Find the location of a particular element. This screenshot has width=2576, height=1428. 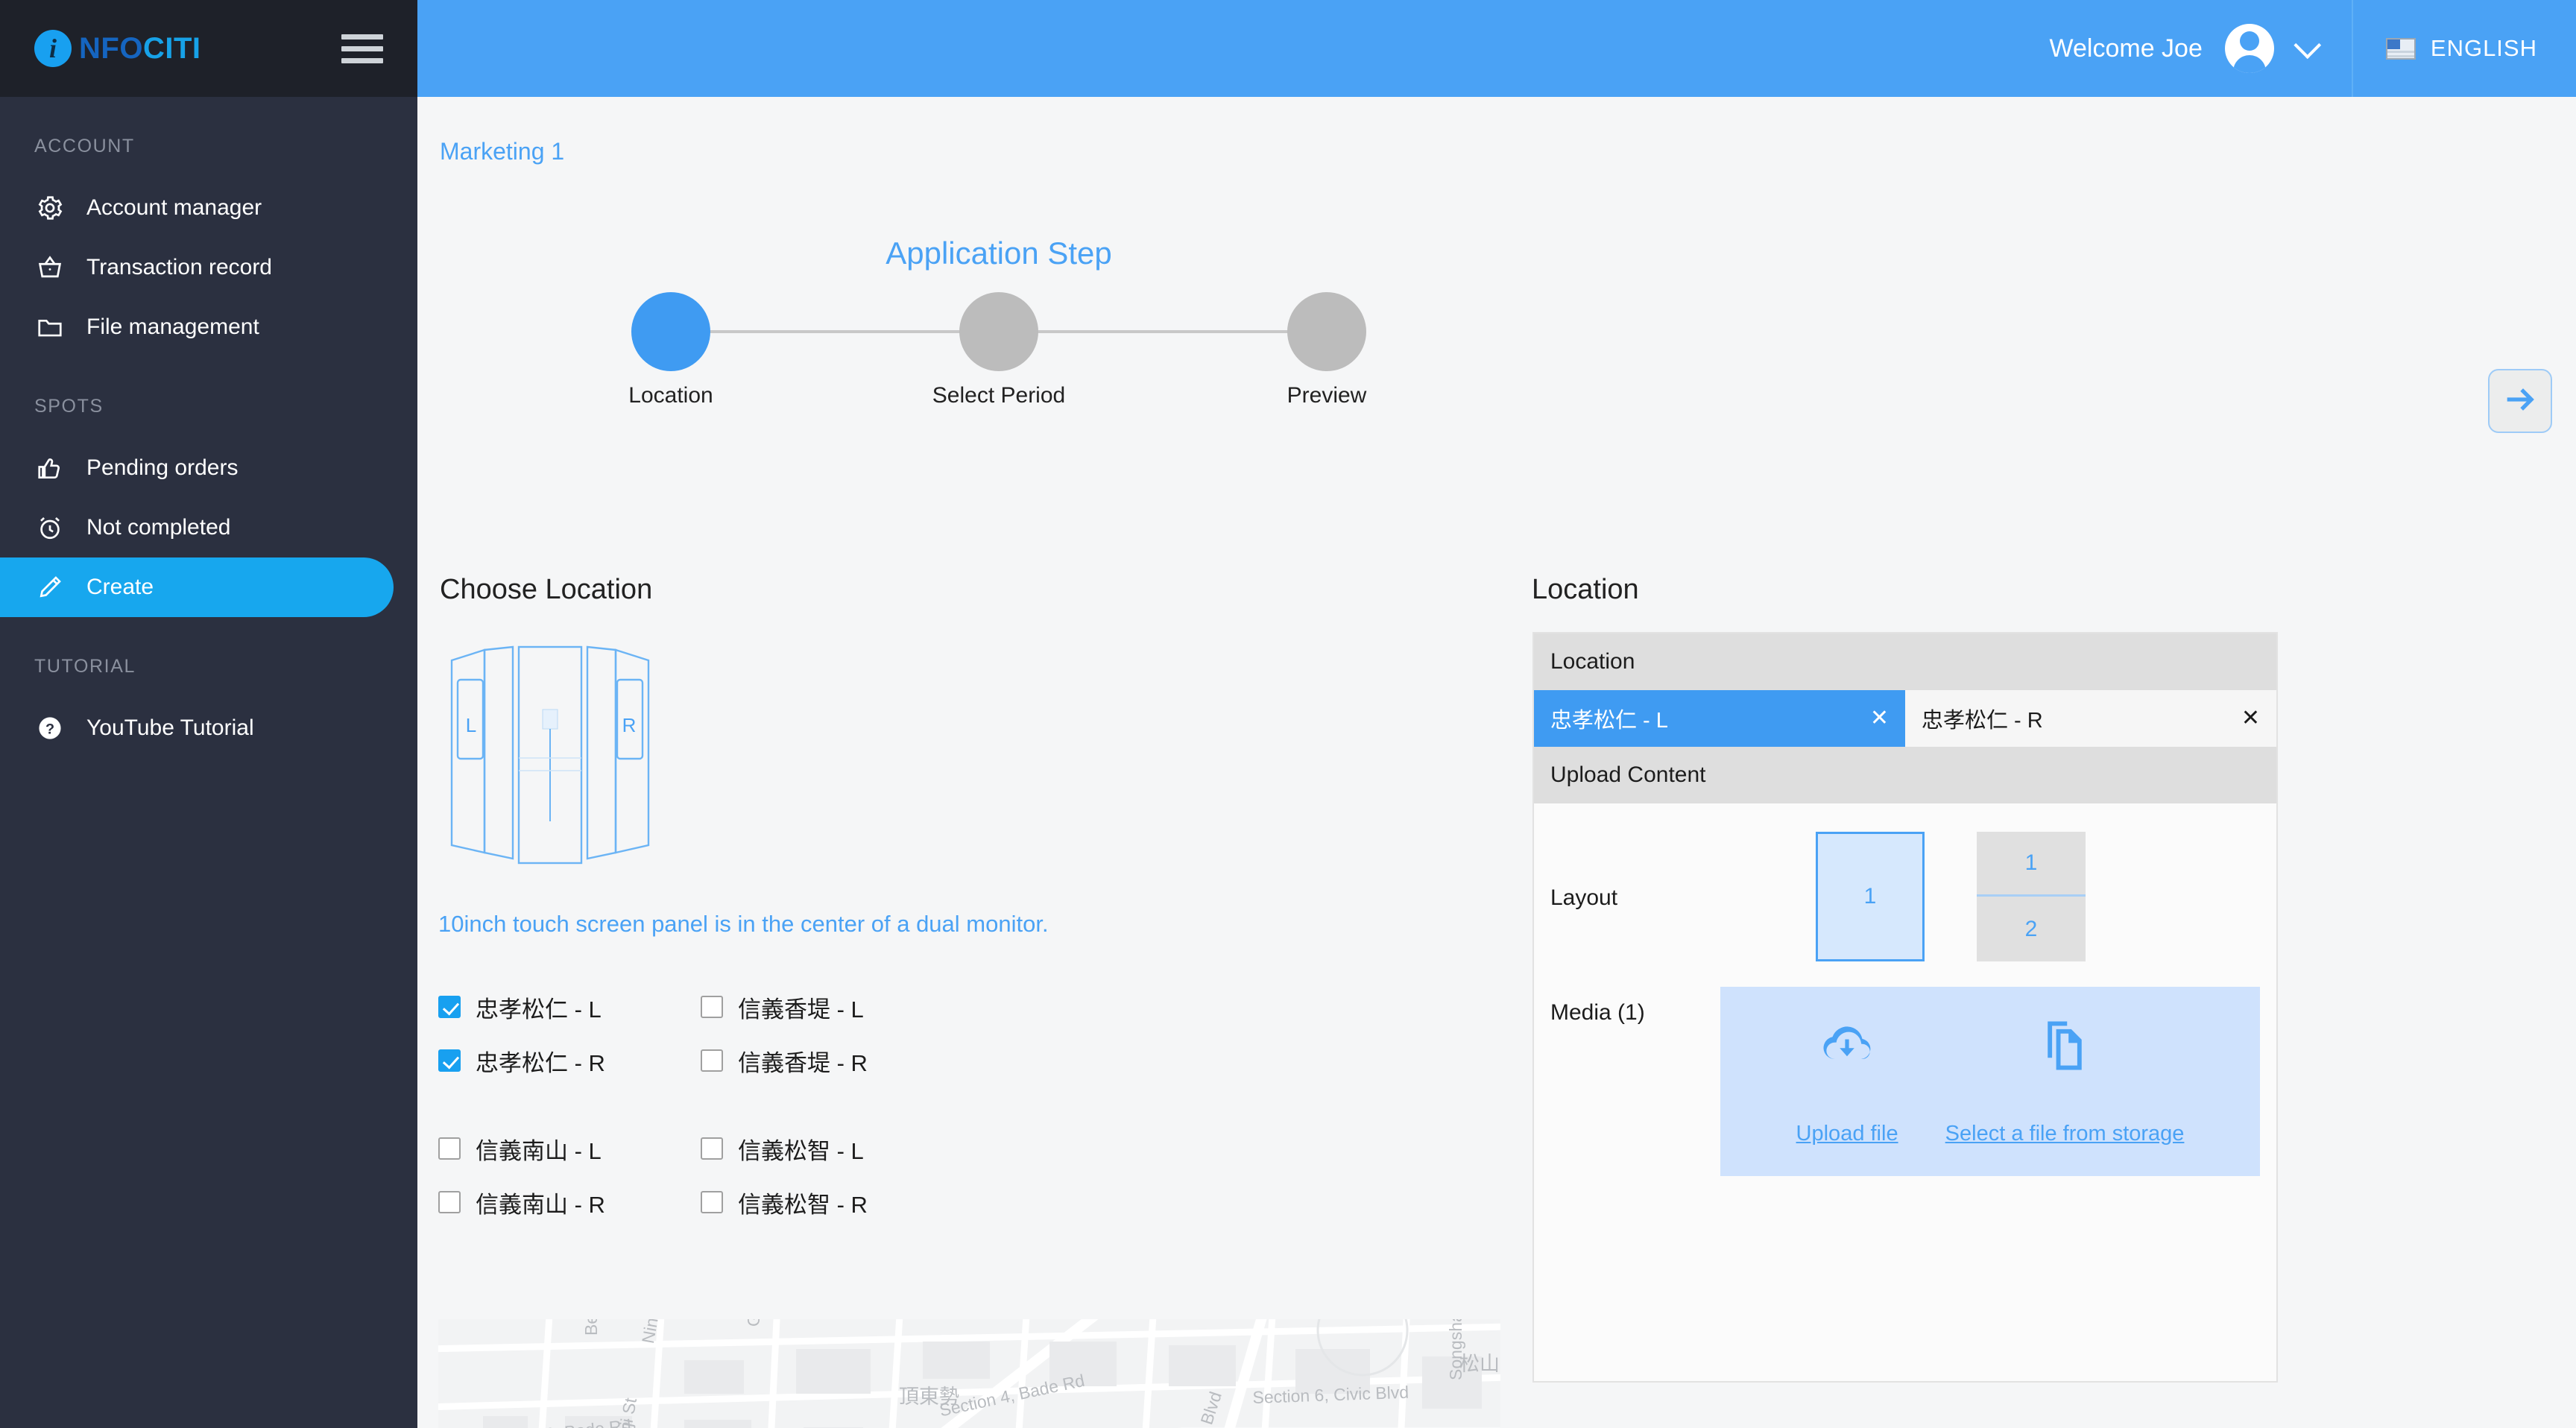

chevron-down-icon is located at coordinates (2308, 45).